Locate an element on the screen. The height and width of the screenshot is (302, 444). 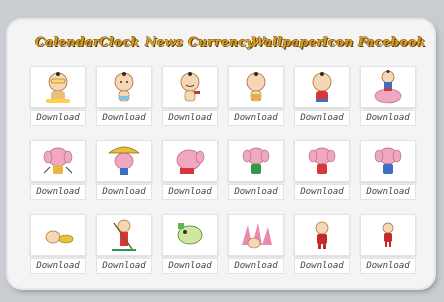
small-creature-lying-icon is located at coordinates (58, 235).